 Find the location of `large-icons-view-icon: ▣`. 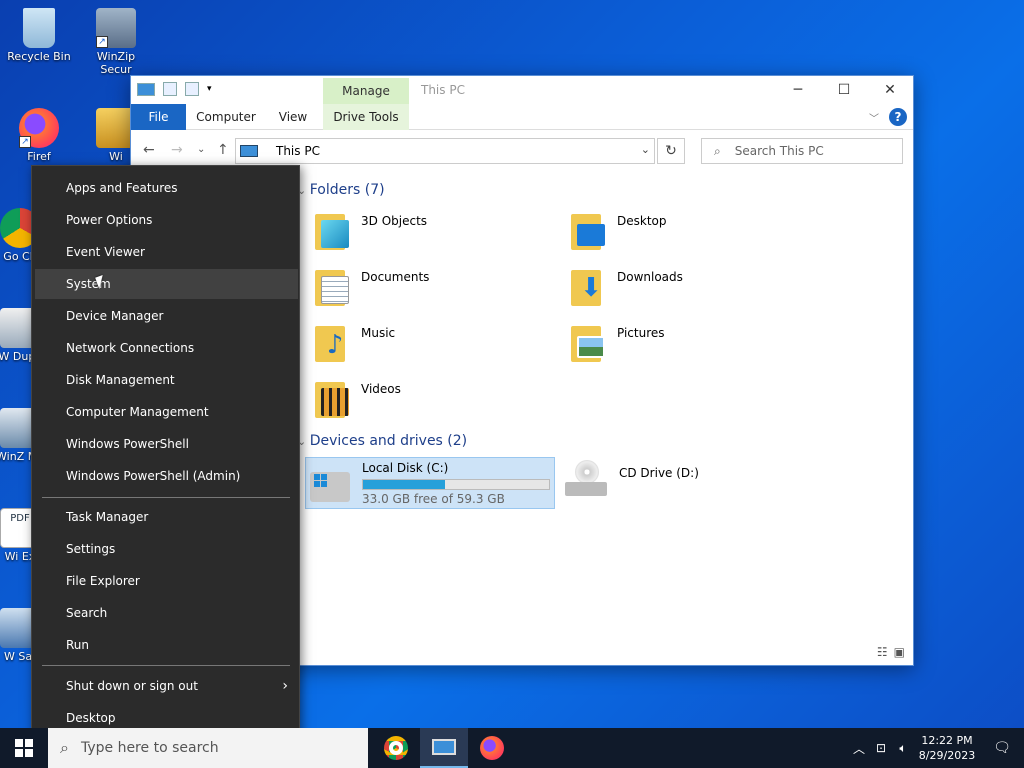

large-icons-view-icon: ▣ is located at coordinates (899, 652).